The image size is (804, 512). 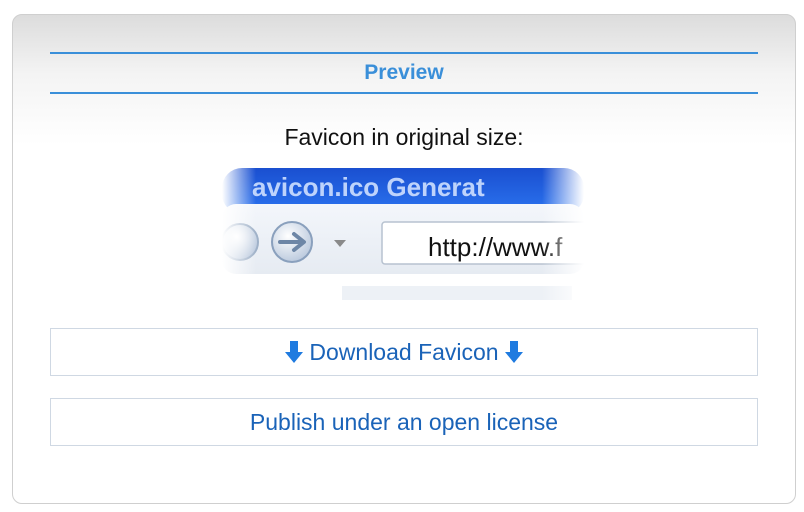 I want to click on download-favicon-label: Download Favicon, so click(x=404, y=351).